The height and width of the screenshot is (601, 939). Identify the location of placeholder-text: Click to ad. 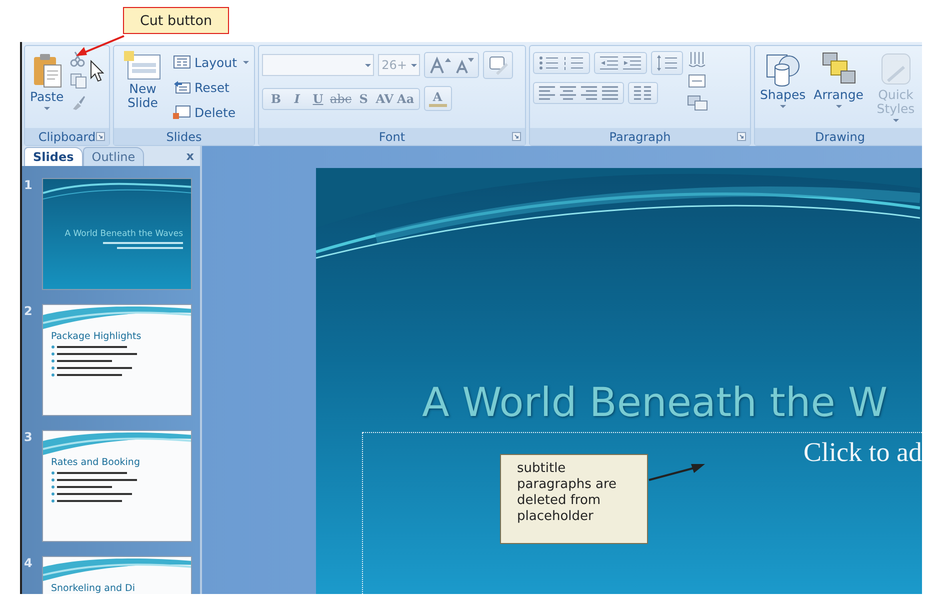
(863, 452).